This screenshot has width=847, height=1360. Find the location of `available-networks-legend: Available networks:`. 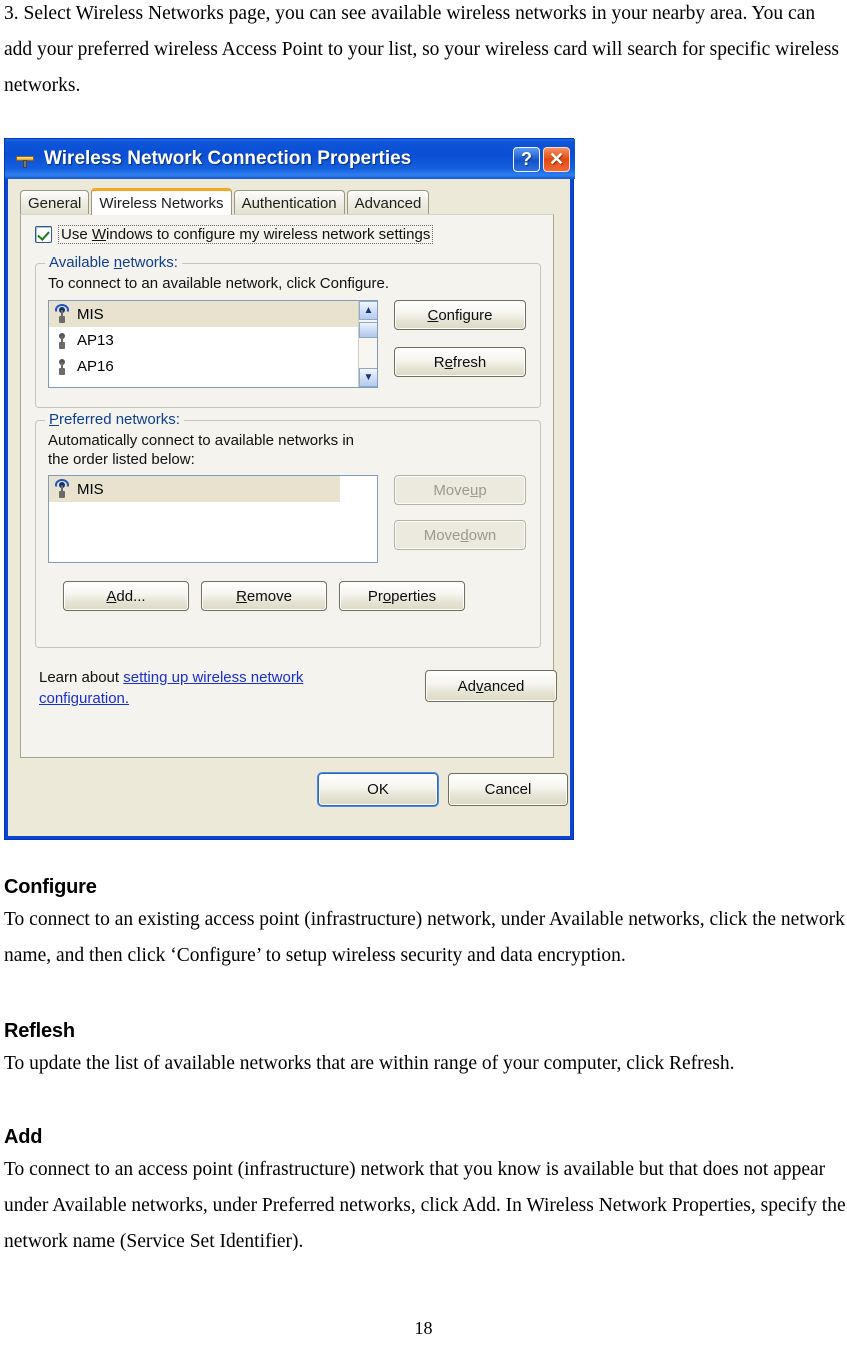

available-networks-legend: Available networks: is located at coordinates (113, 262).